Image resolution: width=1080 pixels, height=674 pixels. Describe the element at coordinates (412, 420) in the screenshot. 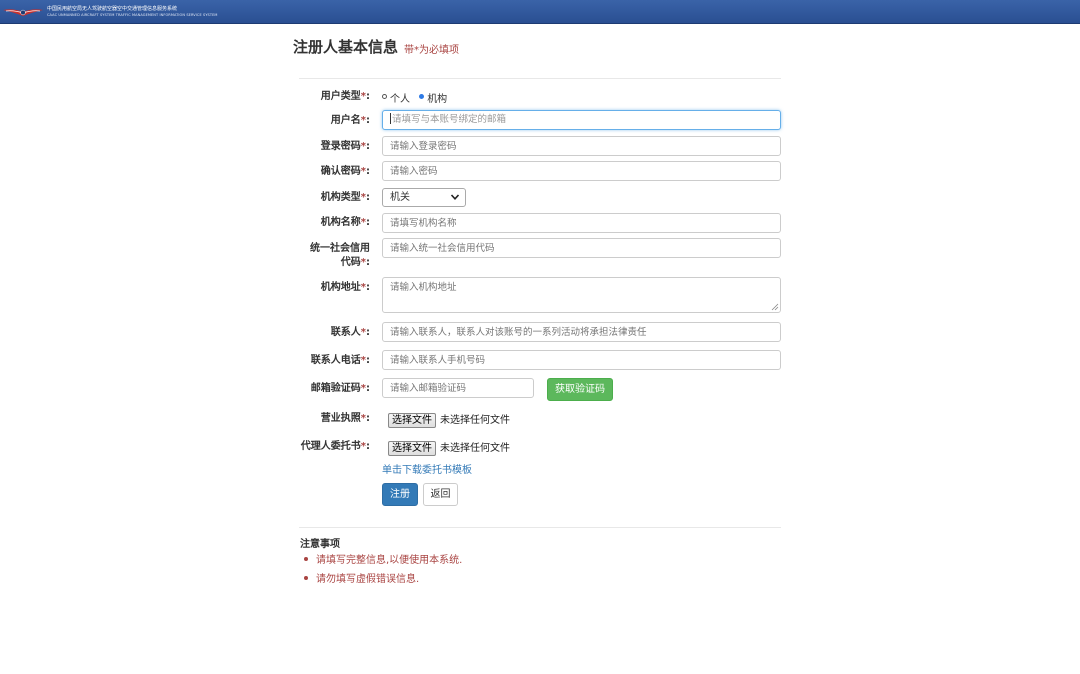

I see `business-license-choose-file-button: 选择文件` at that location.